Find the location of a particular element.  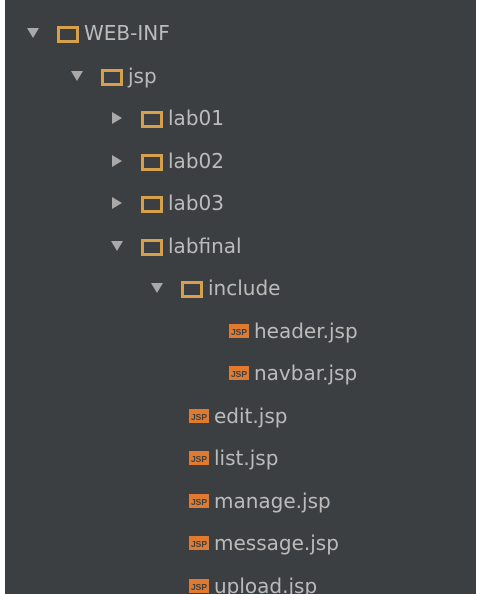

tree-node-label: manage.jsp is located at coordinates (272, 500).